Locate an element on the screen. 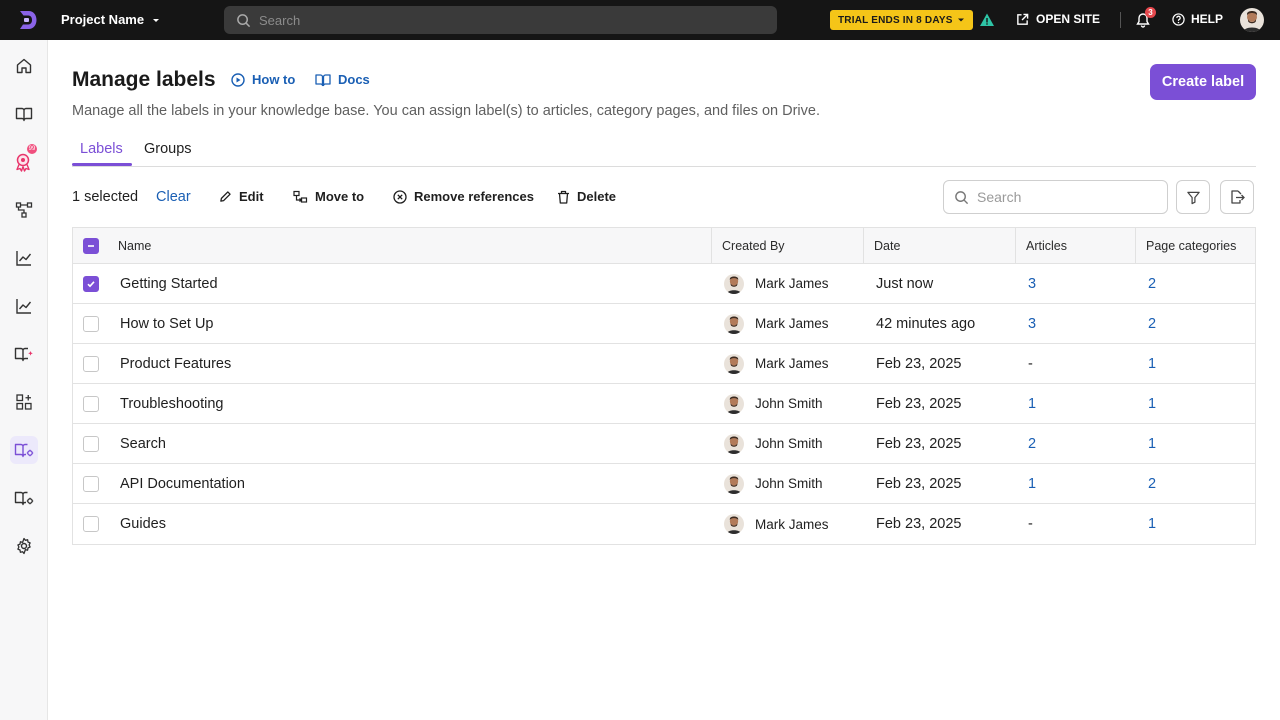 This screenshot has width=1280, height=720. analytics-icon is located at coordinates (24, 306).